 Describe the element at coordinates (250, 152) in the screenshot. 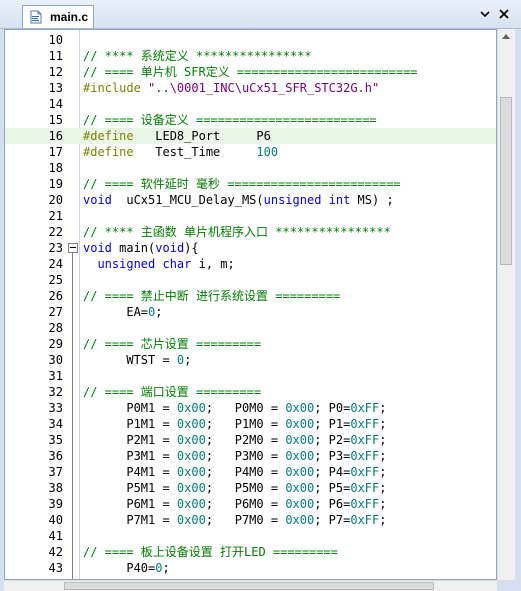

I see `code-line: 17 #define Test_Time 100` at that location.